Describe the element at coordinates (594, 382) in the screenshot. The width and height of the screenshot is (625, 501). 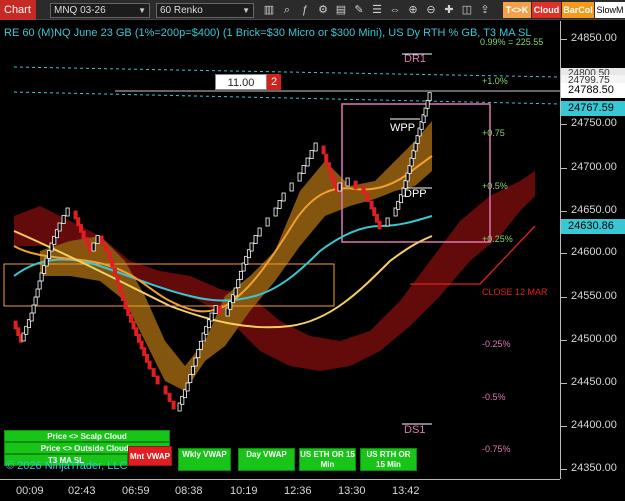
I see `price-tick: 24450.00` at that location.